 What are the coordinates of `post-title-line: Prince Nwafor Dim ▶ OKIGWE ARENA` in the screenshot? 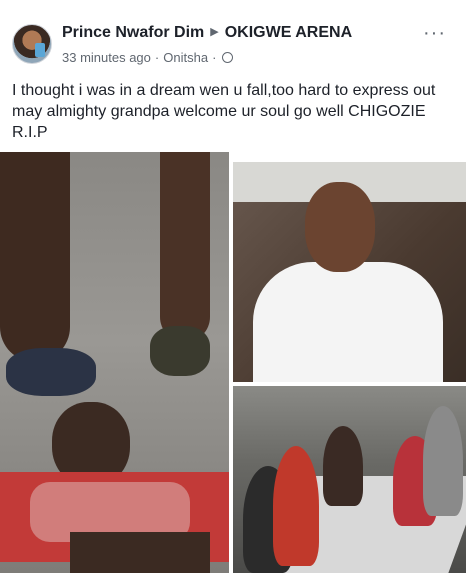 It's located at (207, 33).